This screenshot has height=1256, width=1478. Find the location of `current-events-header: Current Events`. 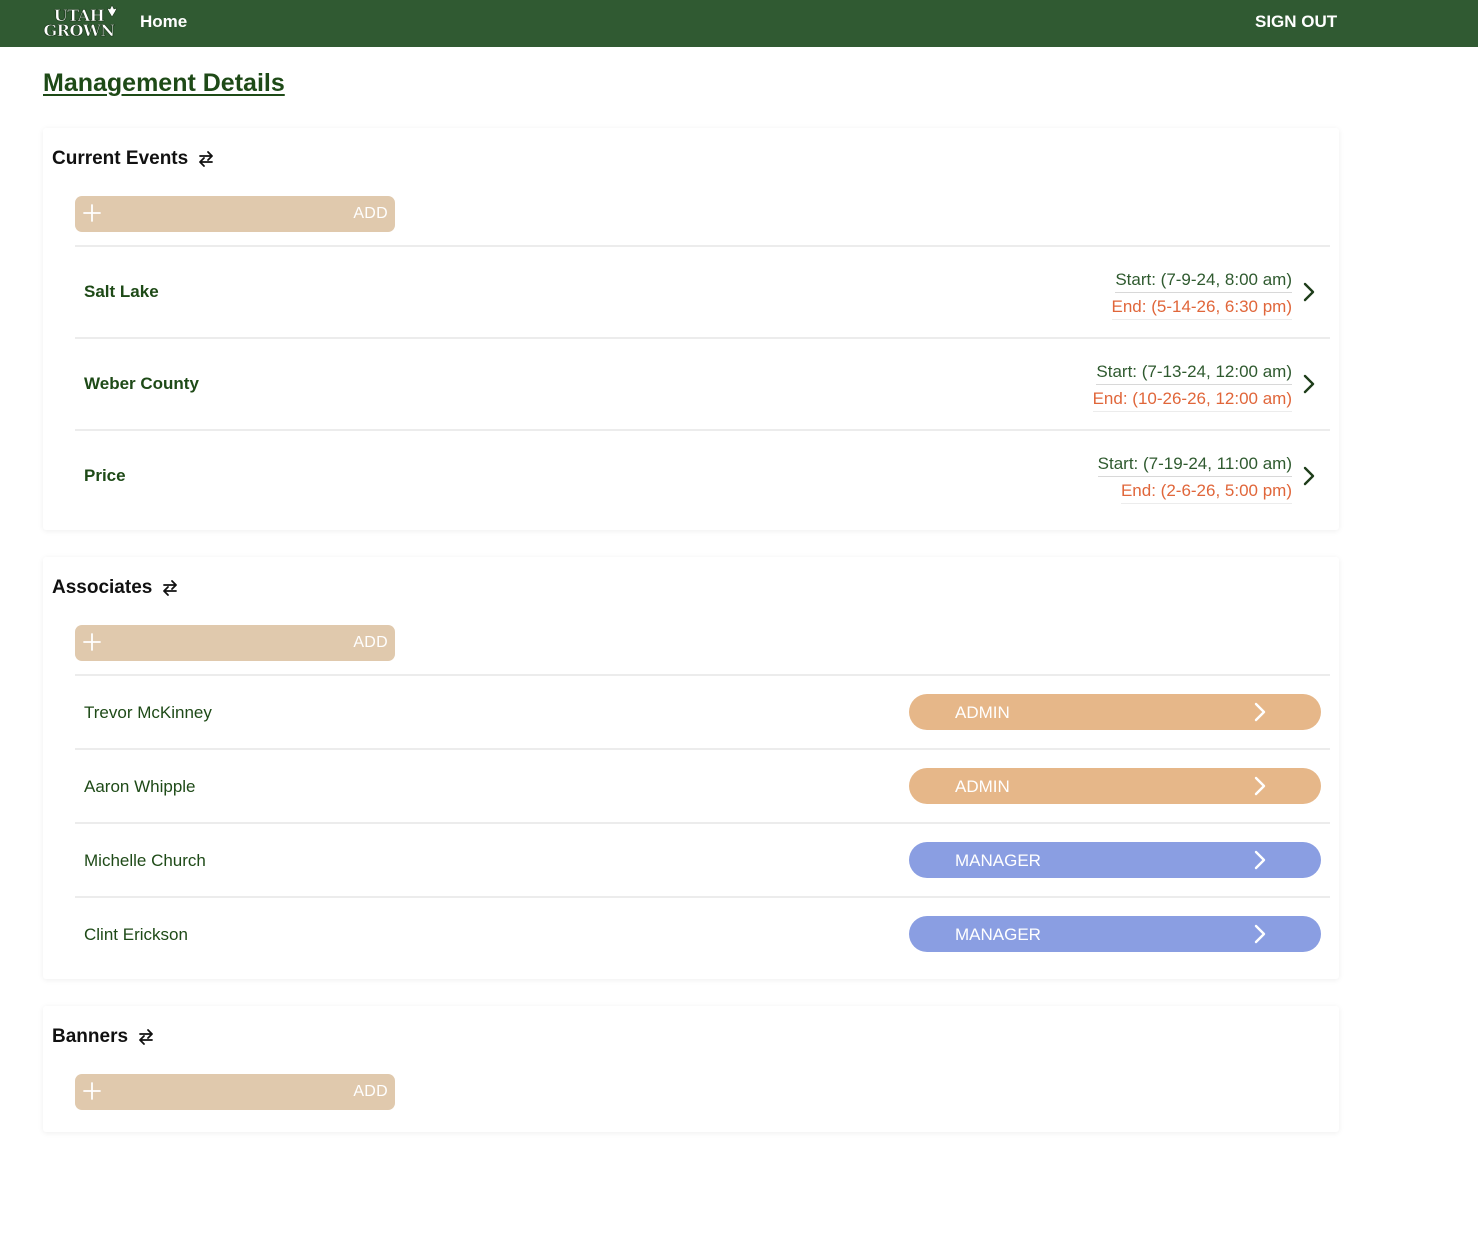

current-events-header: Current Events is located at coordinates (134, 159).